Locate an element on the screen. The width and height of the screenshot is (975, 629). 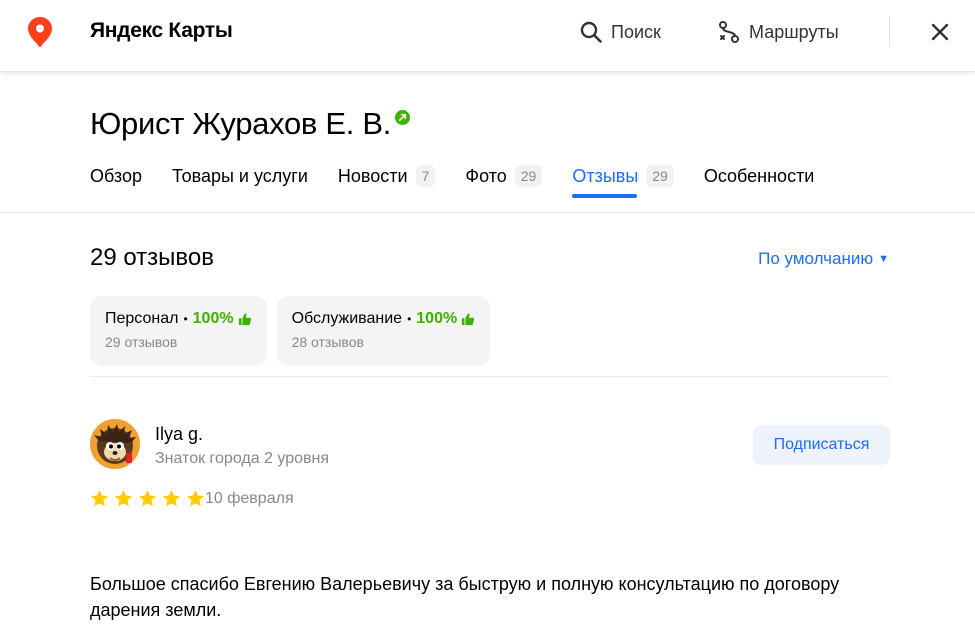
routes-label: Маршруты is located at coordinates (794, 31).